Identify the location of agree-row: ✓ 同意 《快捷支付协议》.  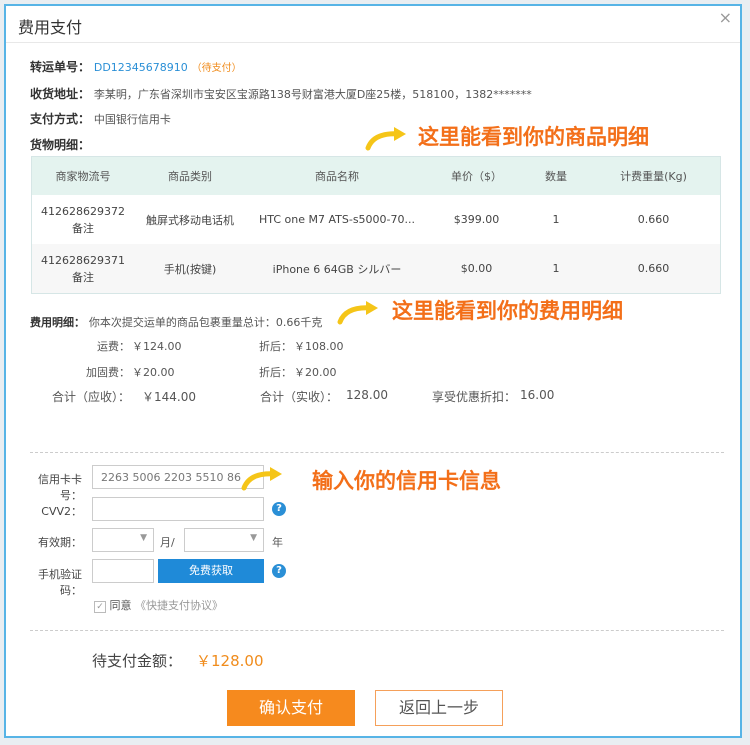
(158, 605).